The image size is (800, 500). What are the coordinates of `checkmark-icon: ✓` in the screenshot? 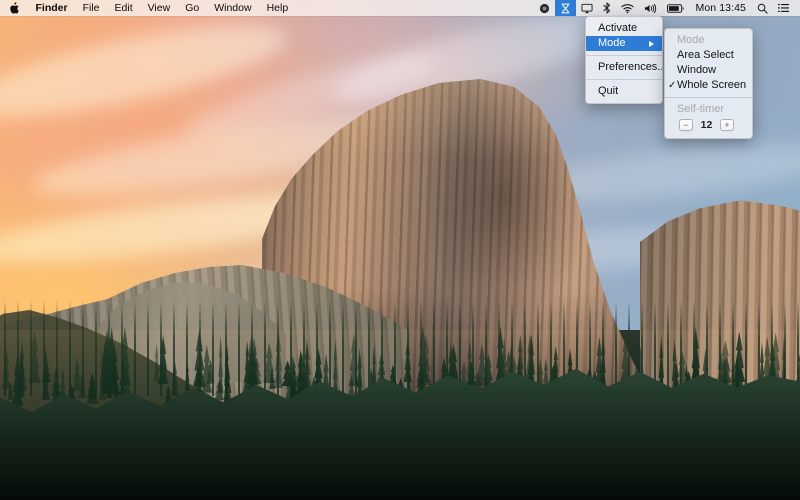 It's located at (672, 85).